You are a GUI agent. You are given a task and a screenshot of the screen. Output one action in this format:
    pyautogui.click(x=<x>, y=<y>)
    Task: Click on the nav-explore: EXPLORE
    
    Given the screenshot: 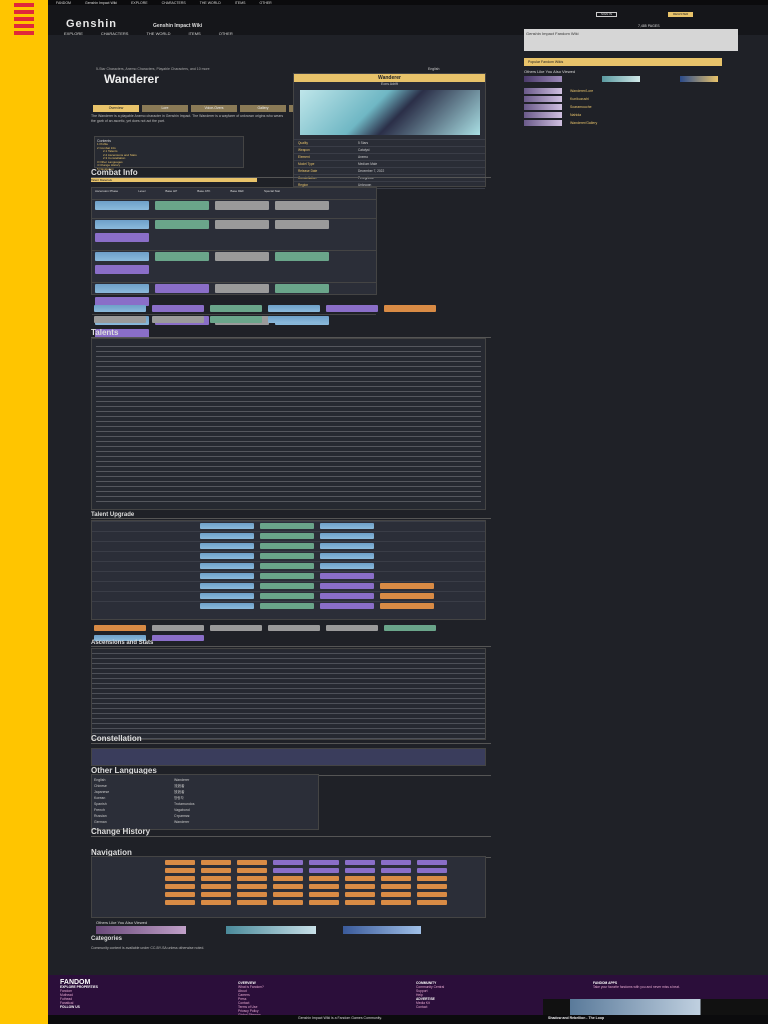 What is the action you would take?
    pyautogui.click(x=73, y=33)
    